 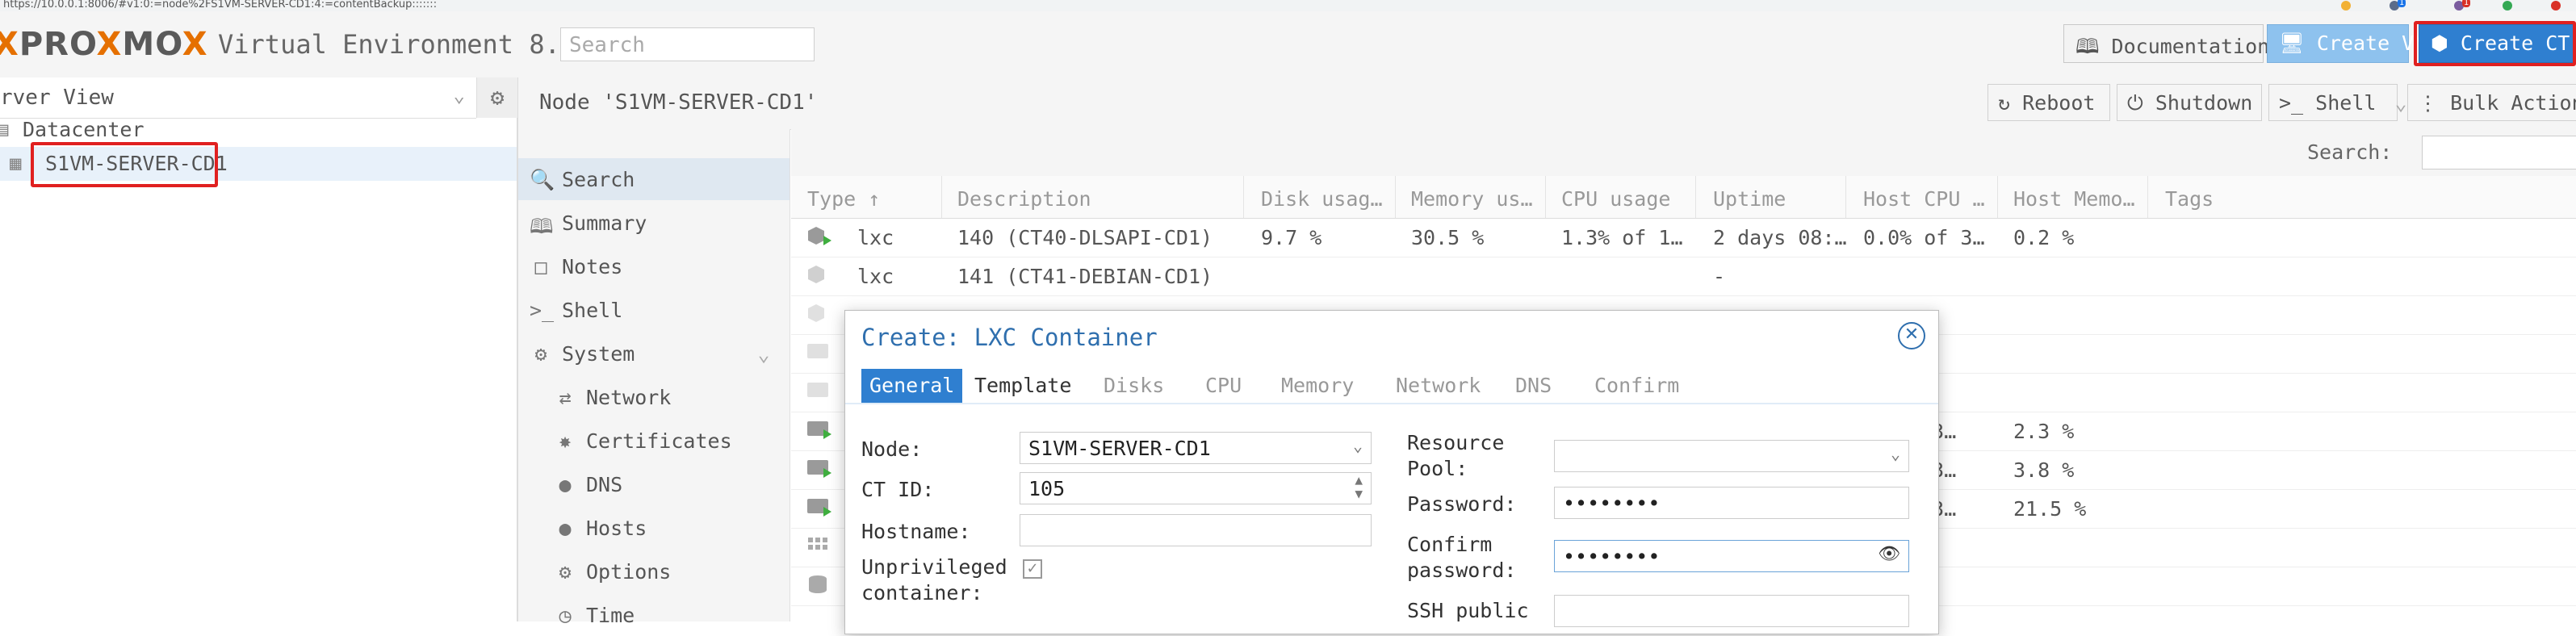 I want to click on nav-item-time: ◷ Time, so click(x=654, y=615).